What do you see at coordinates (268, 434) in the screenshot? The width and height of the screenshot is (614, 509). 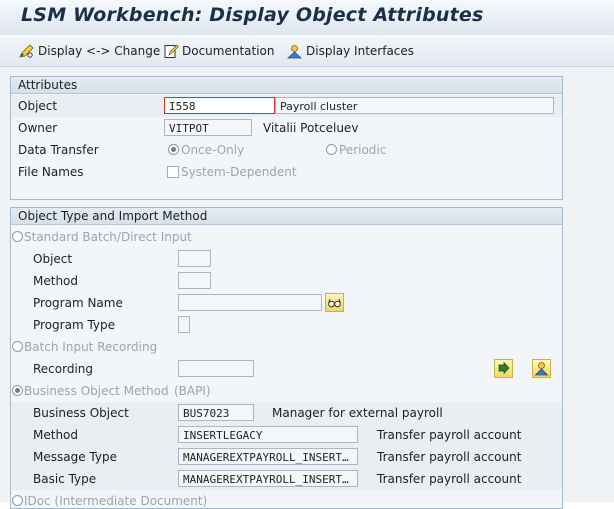 I see `bapi-method-field: INSERTLEGACY` at bounding box center [268, 434].